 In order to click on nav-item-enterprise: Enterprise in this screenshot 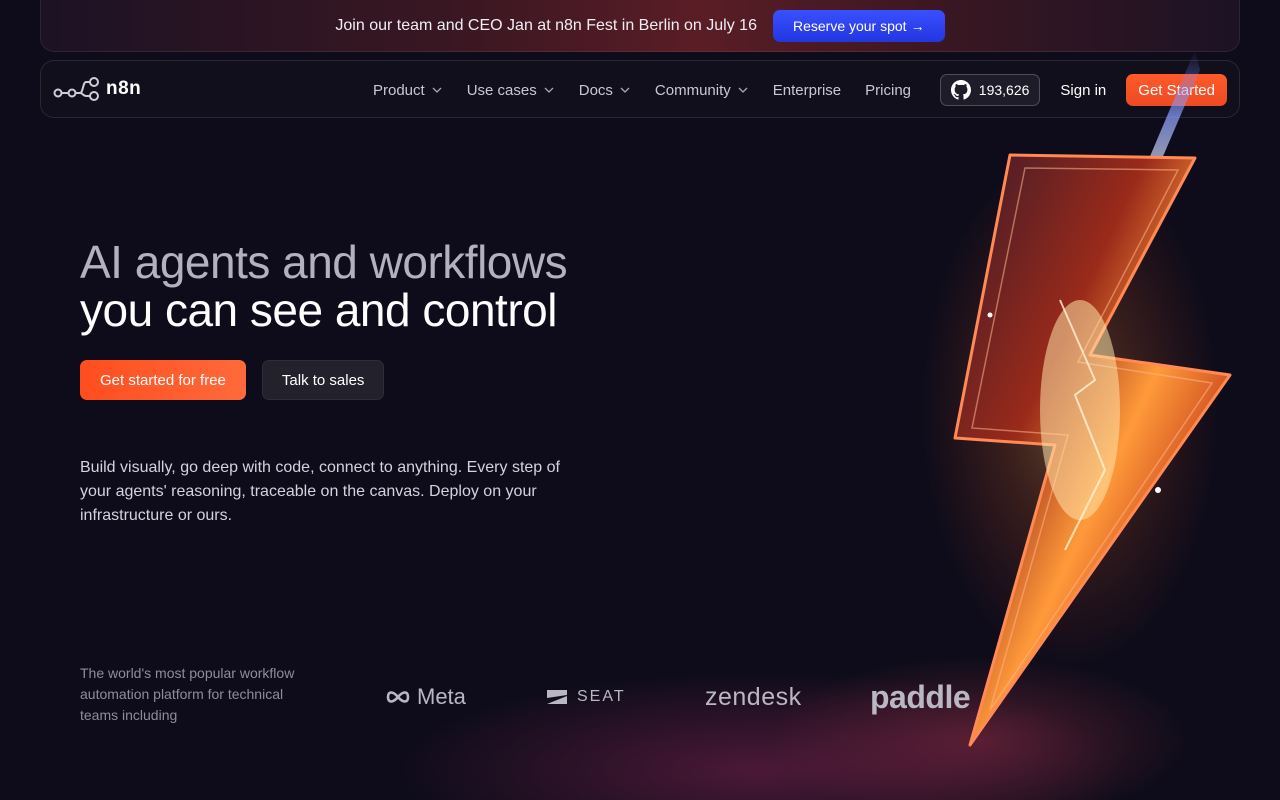, I will do `click(807, 90)`.